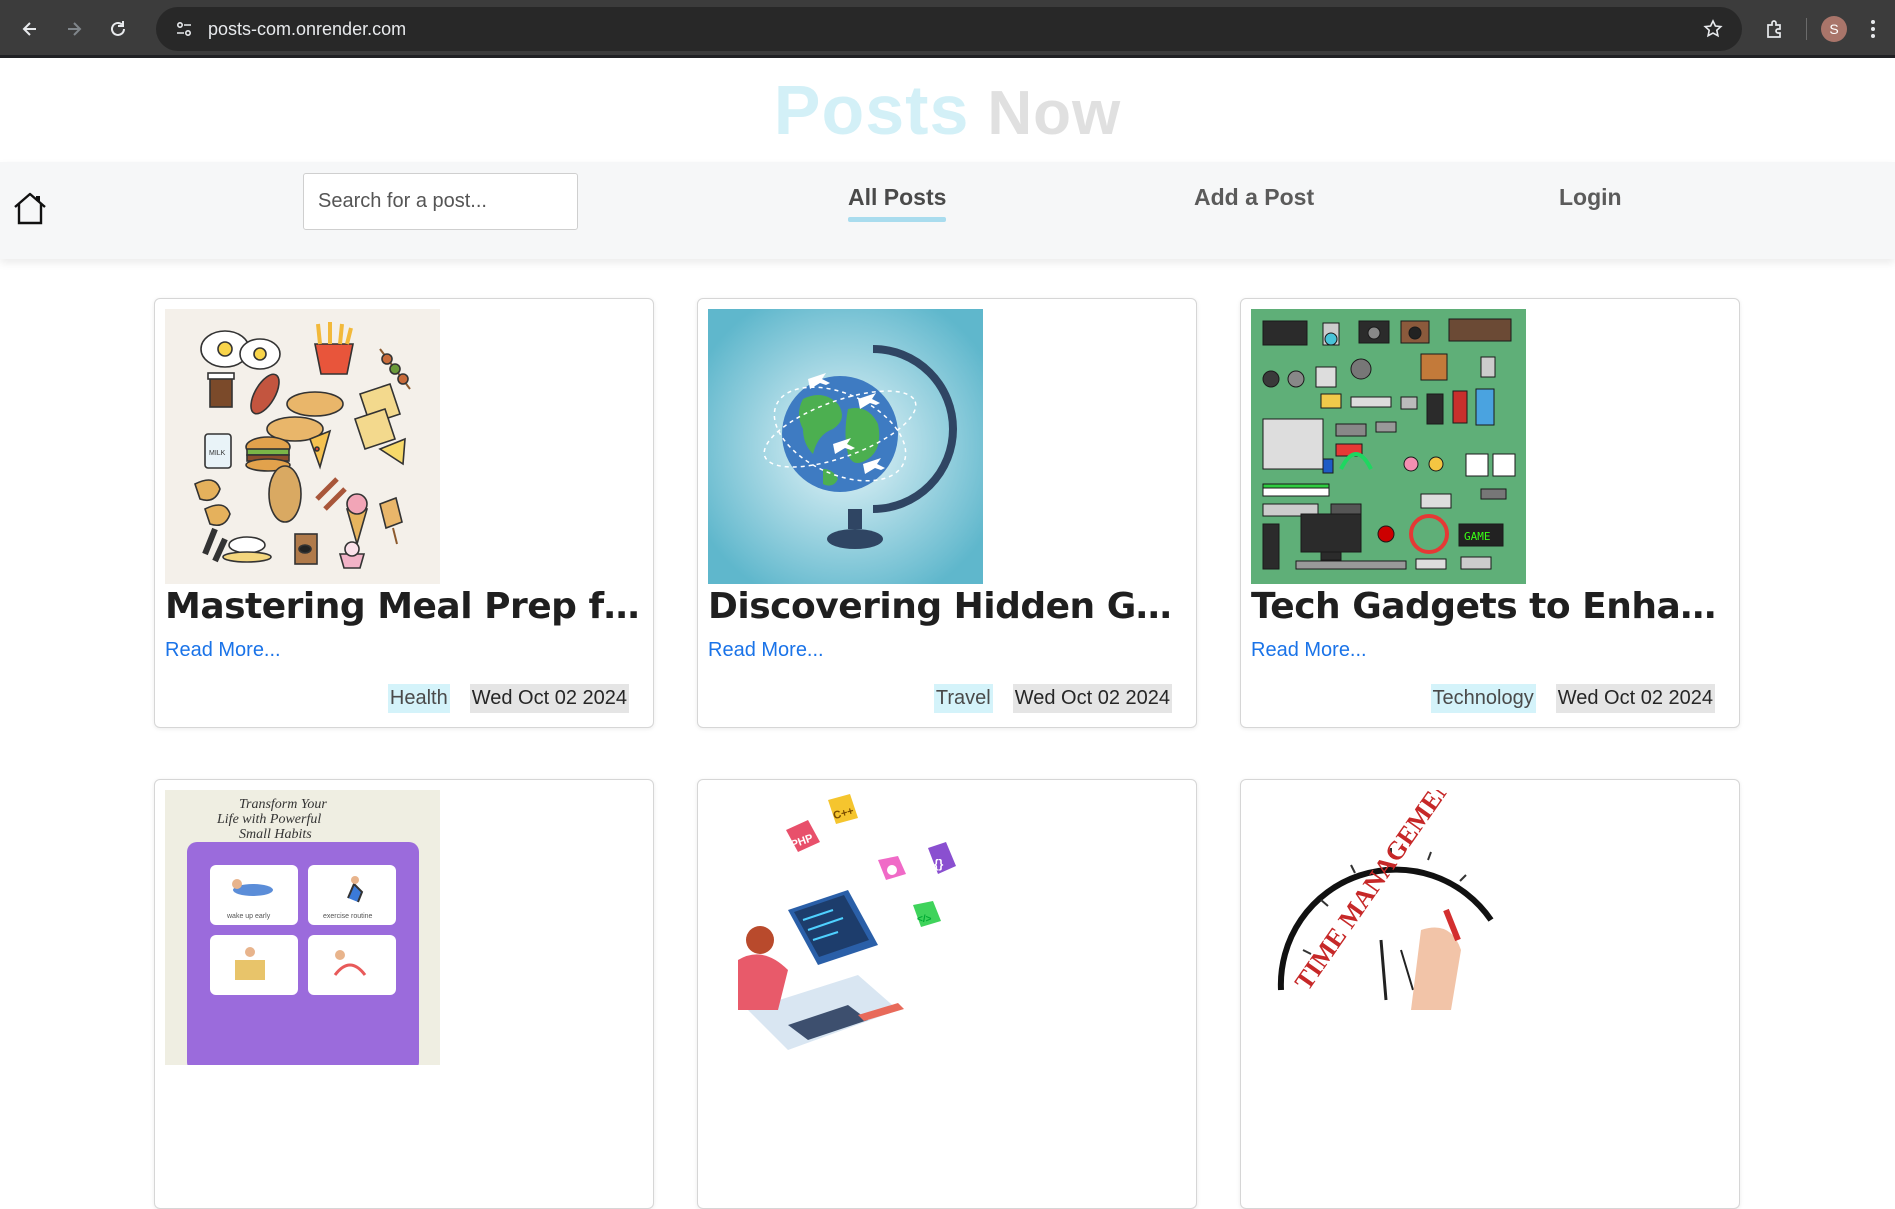 The image size is (1895, 1209). Describe the element at coordinates (275, 834) in the screenshot. I see `habits-title-line-3: Small Habits` at that location.